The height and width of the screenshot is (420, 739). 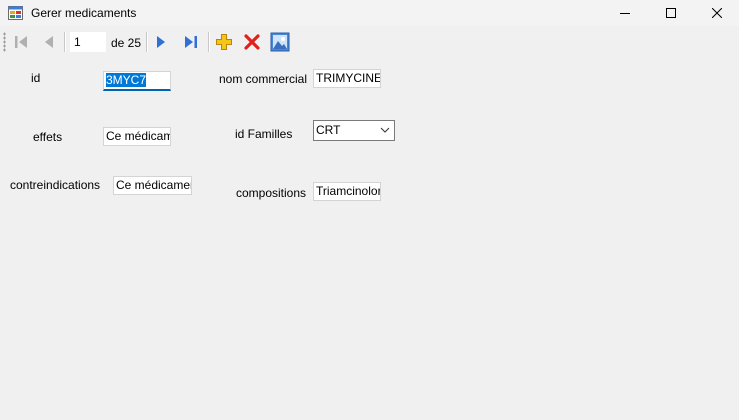 I want to click on image-icon, so click(x=280, y=42).